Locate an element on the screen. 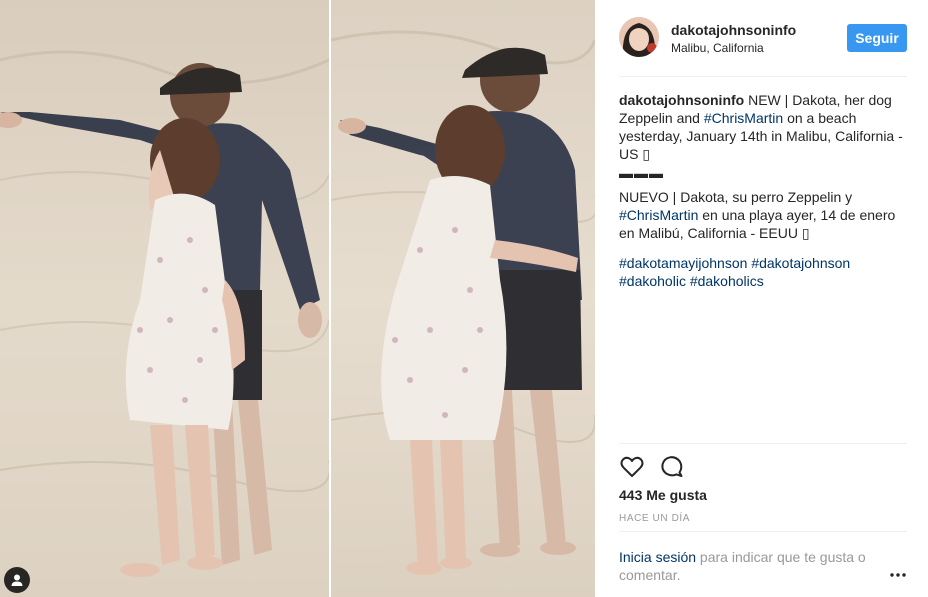 The width and height of the screenshot is (928, 597). hashtag-link: #dakoholics is located at coordinates (727, 281).